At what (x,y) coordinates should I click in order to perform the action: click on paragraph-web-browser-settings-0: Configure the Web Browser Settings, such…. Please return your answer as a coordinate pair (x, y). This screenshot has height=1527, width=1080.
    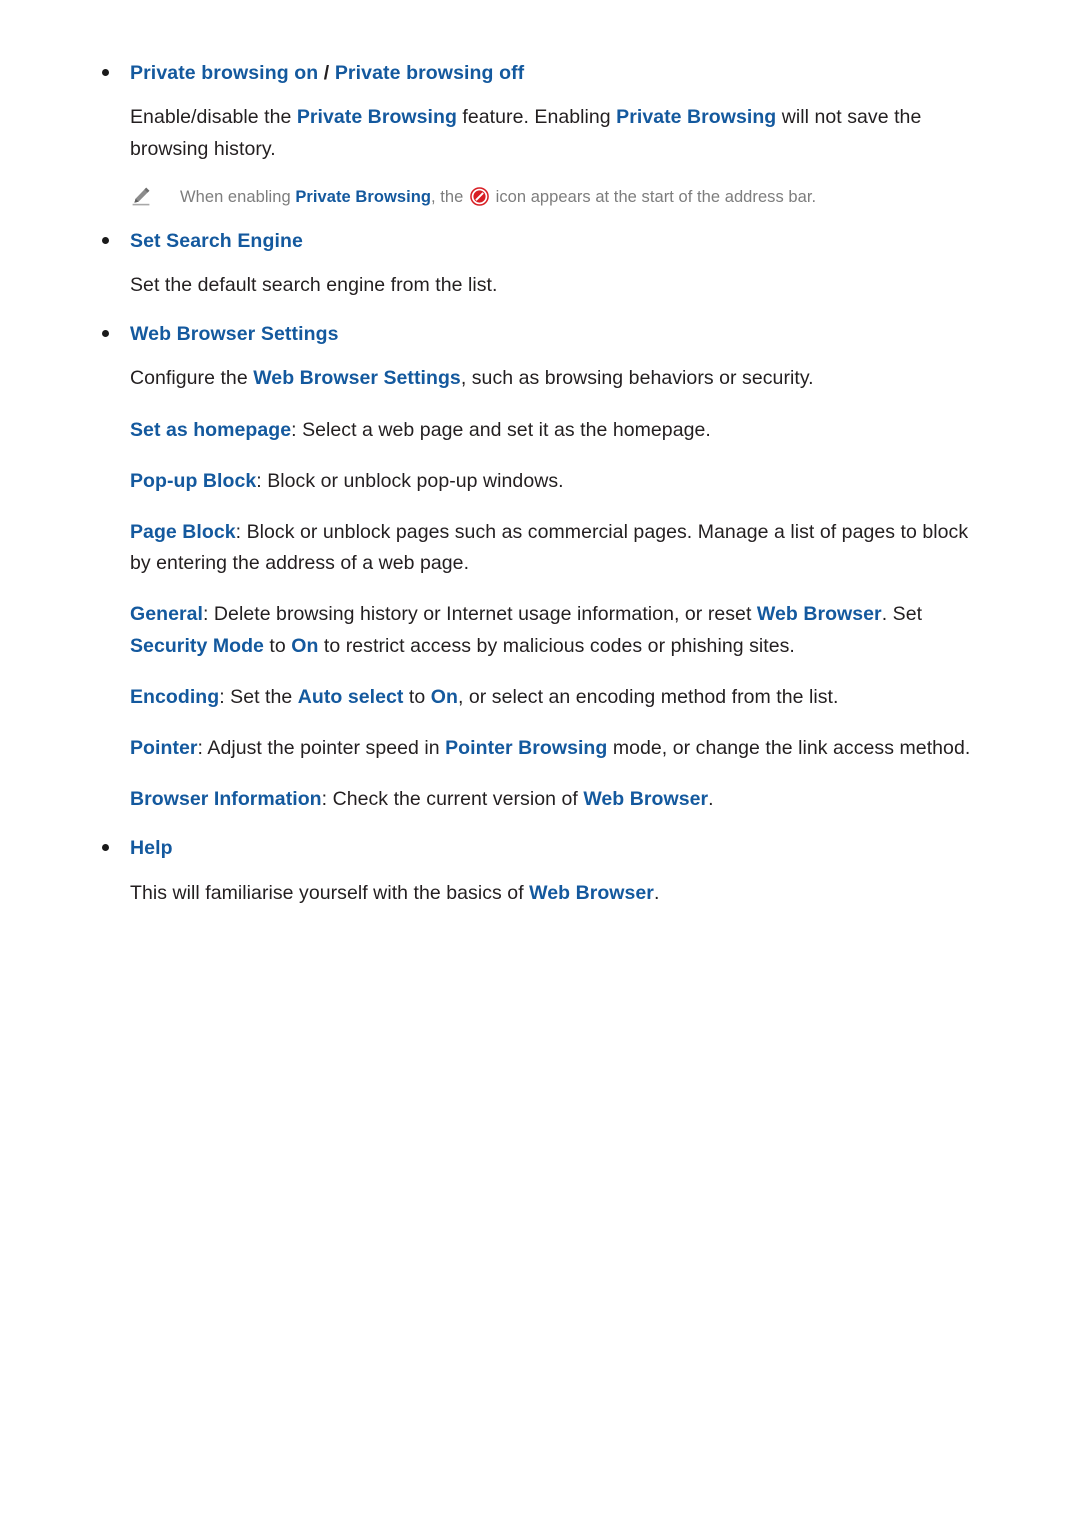
    Looking at the image, I should click on (560, 379).